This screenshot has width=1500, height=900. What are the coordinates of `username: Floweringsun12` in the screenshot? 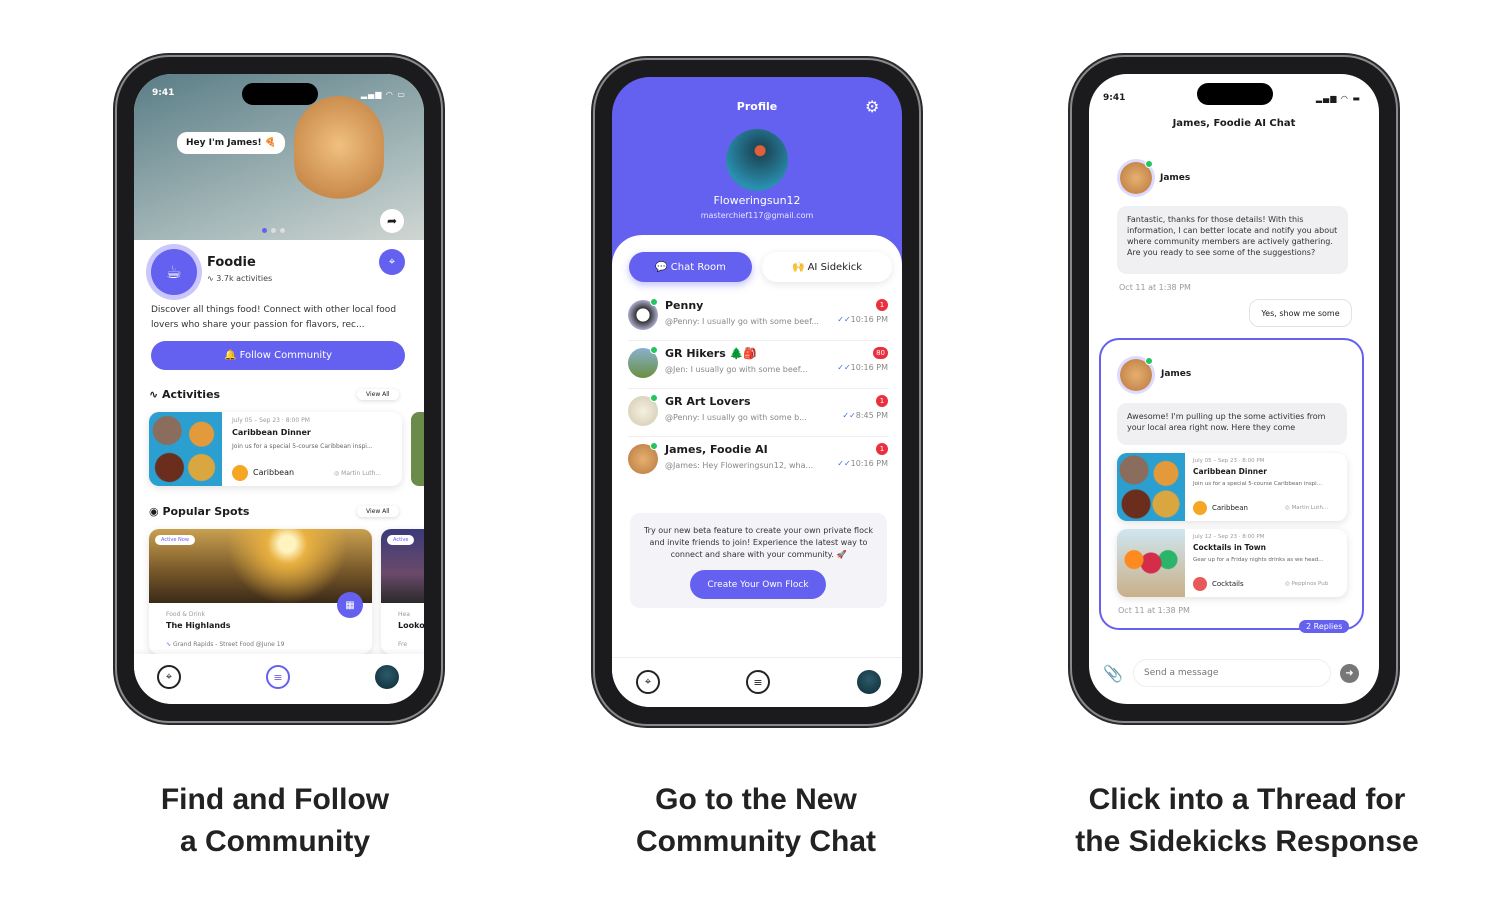 It's located at (757, 200).